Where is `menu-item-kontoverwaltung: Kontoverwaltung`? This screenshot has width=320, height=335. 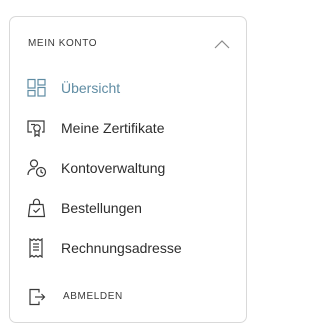
menu-item-kontoverwaltung: Kontoverwaltung is located at coordinates (128, 168).